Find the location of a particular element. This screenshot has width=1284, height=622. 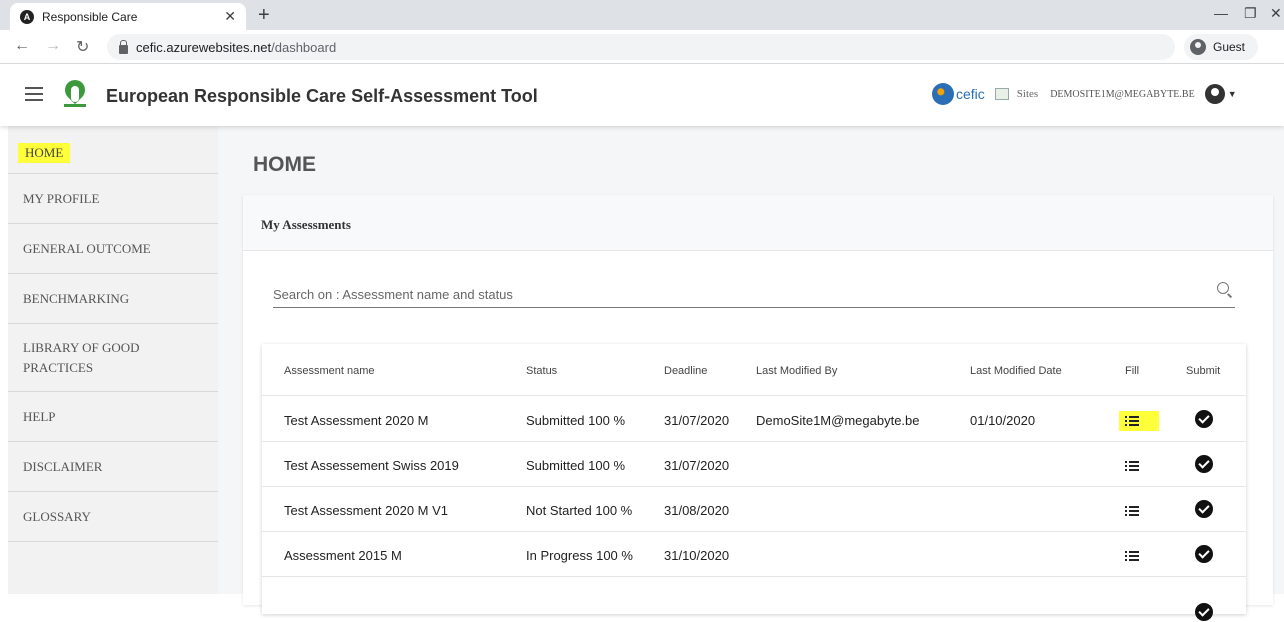

back-icon: ← is located at coordinates (22, 46).